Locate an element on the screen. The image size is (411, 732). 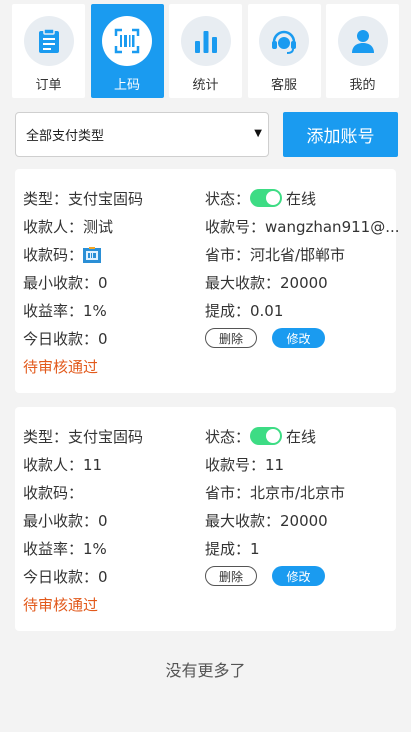
nav-item-mine: 我的 is located at coordinates (362, 51).